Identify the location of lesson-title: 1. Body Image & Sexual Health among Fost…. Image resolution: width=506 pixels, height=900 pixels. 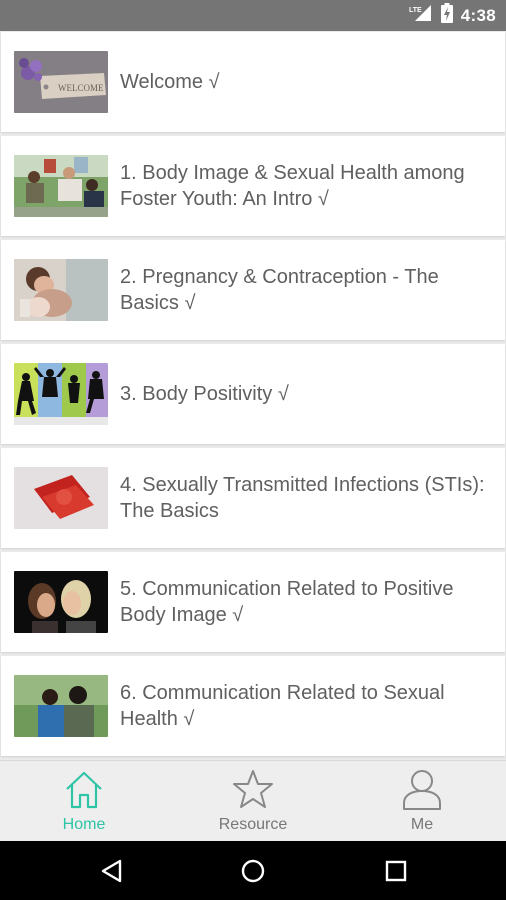
(292, 186).